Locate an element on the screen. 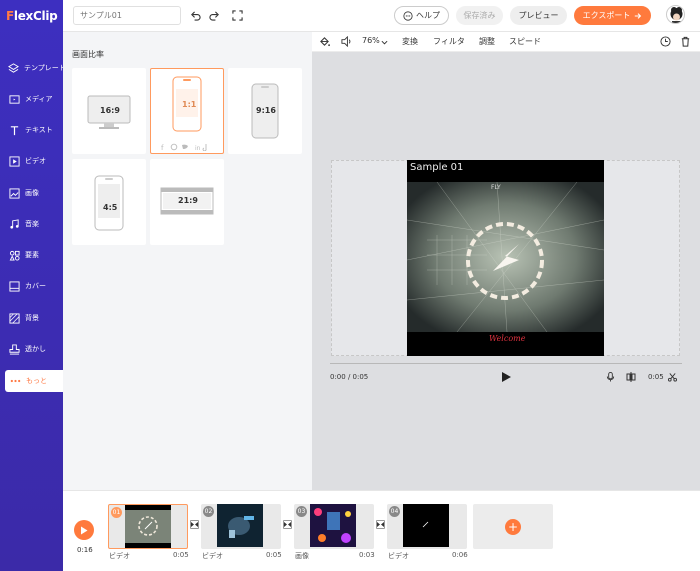 The height and width of the screenshot is (571, 700). sidebar-item-label: 要素 is located at coordinates (32, 255).